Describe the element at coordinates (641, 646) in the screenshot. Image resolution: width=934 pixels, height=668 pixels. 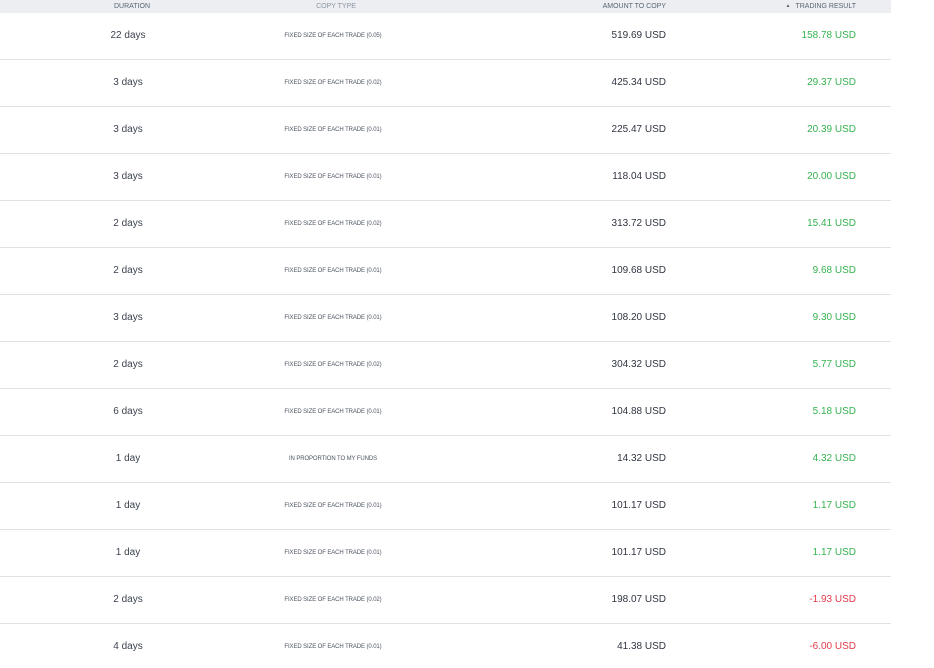
I see `amount-cell: 41.38 USD` at that location.